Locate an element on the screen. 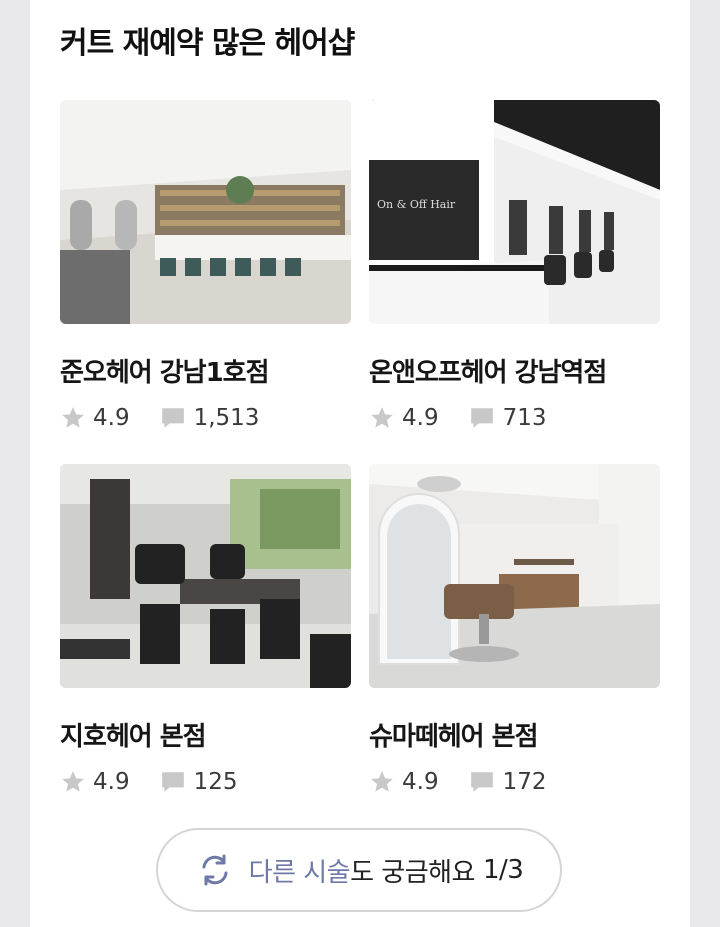  more-button-text: 도 궁금해요 is located at coordinates (412, 872).